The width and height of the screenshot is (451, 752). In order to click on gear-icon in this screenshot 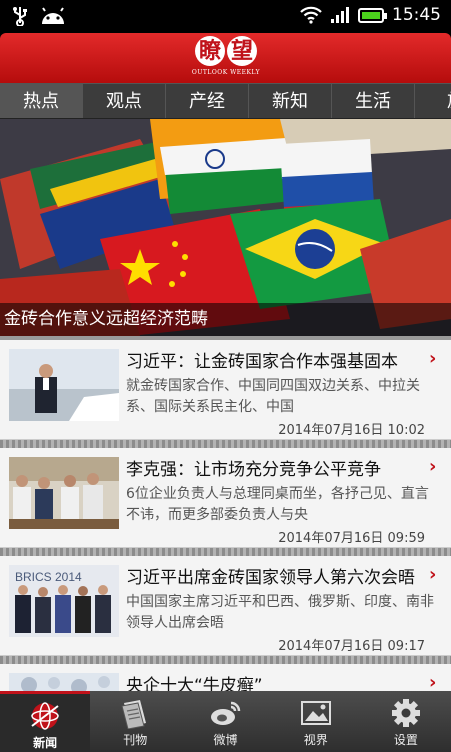, I will do `click(405, 713)`.